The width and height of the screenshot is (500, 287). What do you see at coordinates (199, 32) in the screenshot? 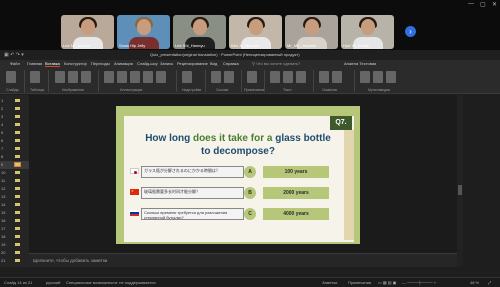
I see `participant-tile: Lee Shi_Hannyu` at bounding box center [199, 32].